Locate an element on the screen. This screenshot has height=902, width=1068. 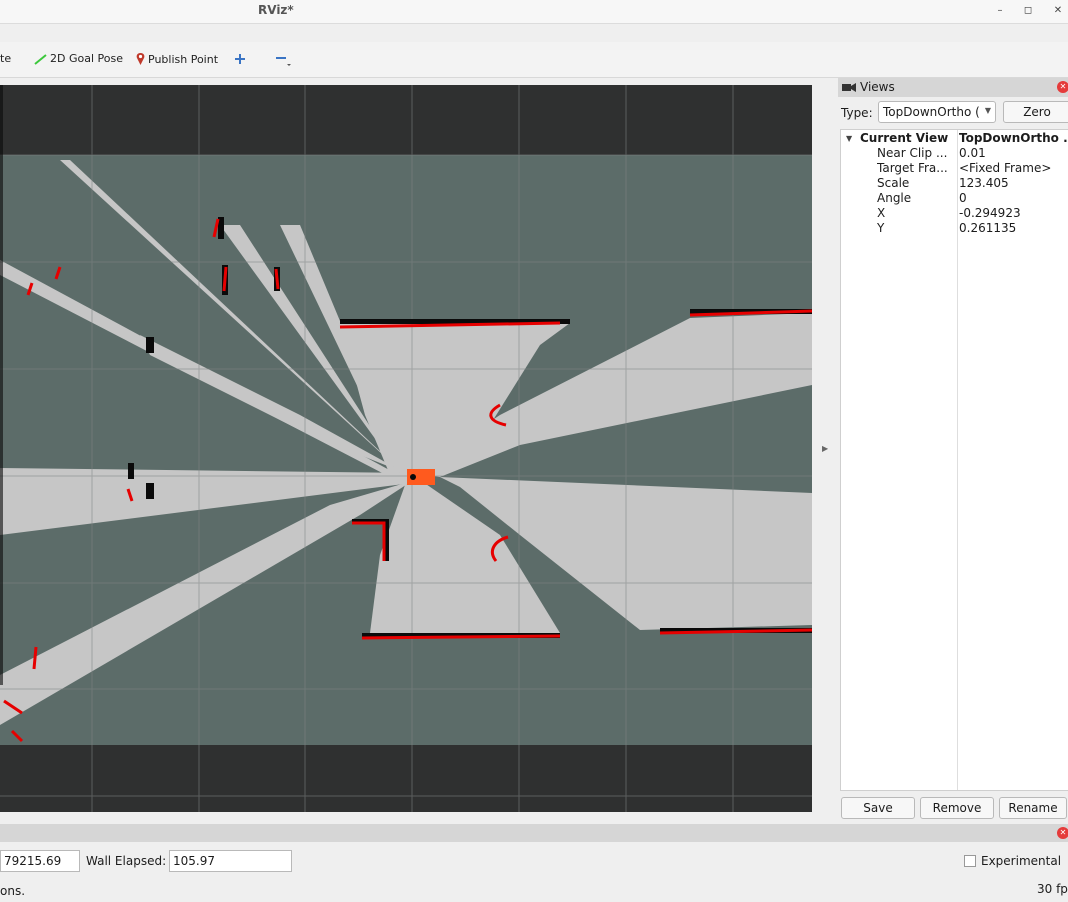
partial-tool-button: te is located at coordinates (5, 60).